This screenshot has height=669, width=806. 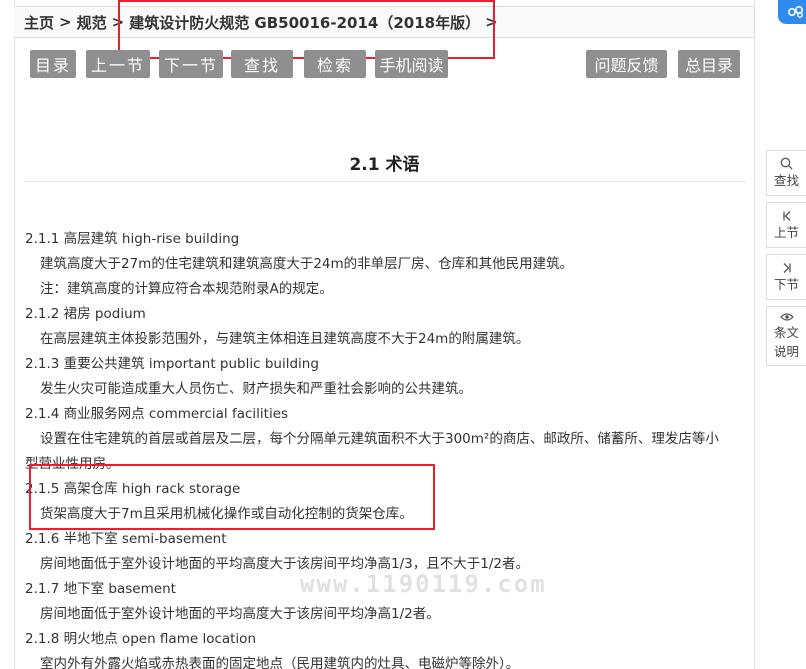 What do you see at coordinates (100, 589) in the screenshot?
I see `term-heading: 2.1.7 地下室 basement` at bounding box center [100, 589].